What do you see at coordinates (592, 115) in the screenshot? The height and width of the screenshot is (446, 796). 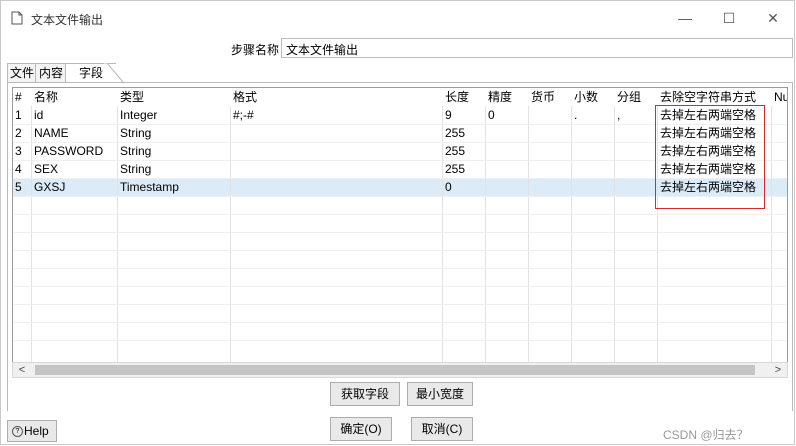 I see `cell-decimal: .` at bounding box center [592, 115].